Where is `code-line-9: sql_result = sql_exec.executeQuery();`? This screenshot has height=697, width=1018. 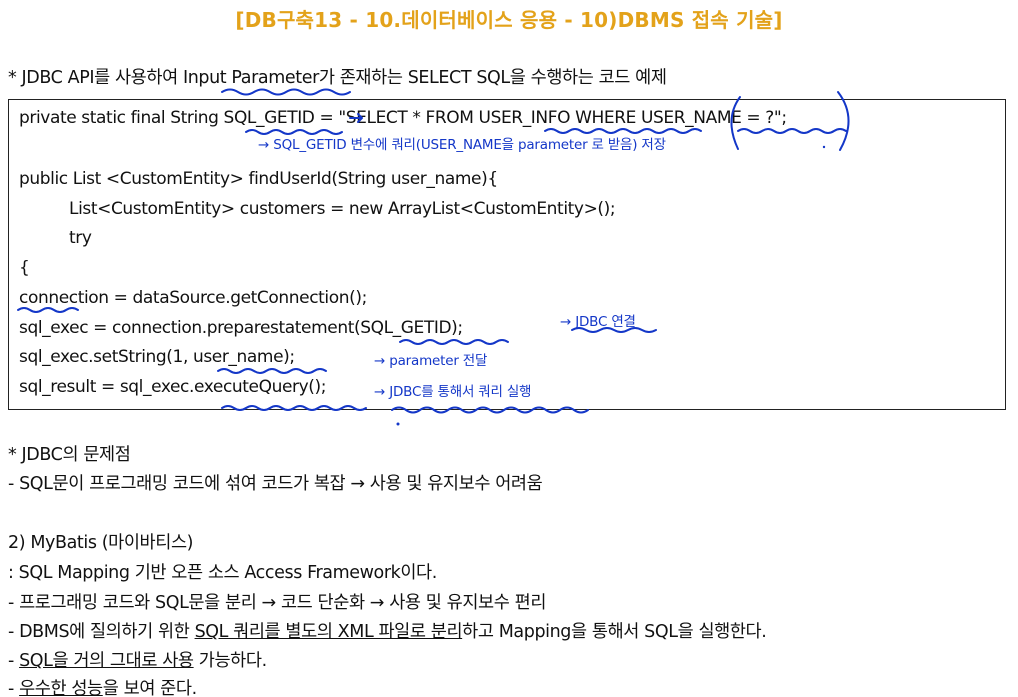
code-line-9: sql_result = sql_exec.executeQuery(); is located at coordinates (173, 387).